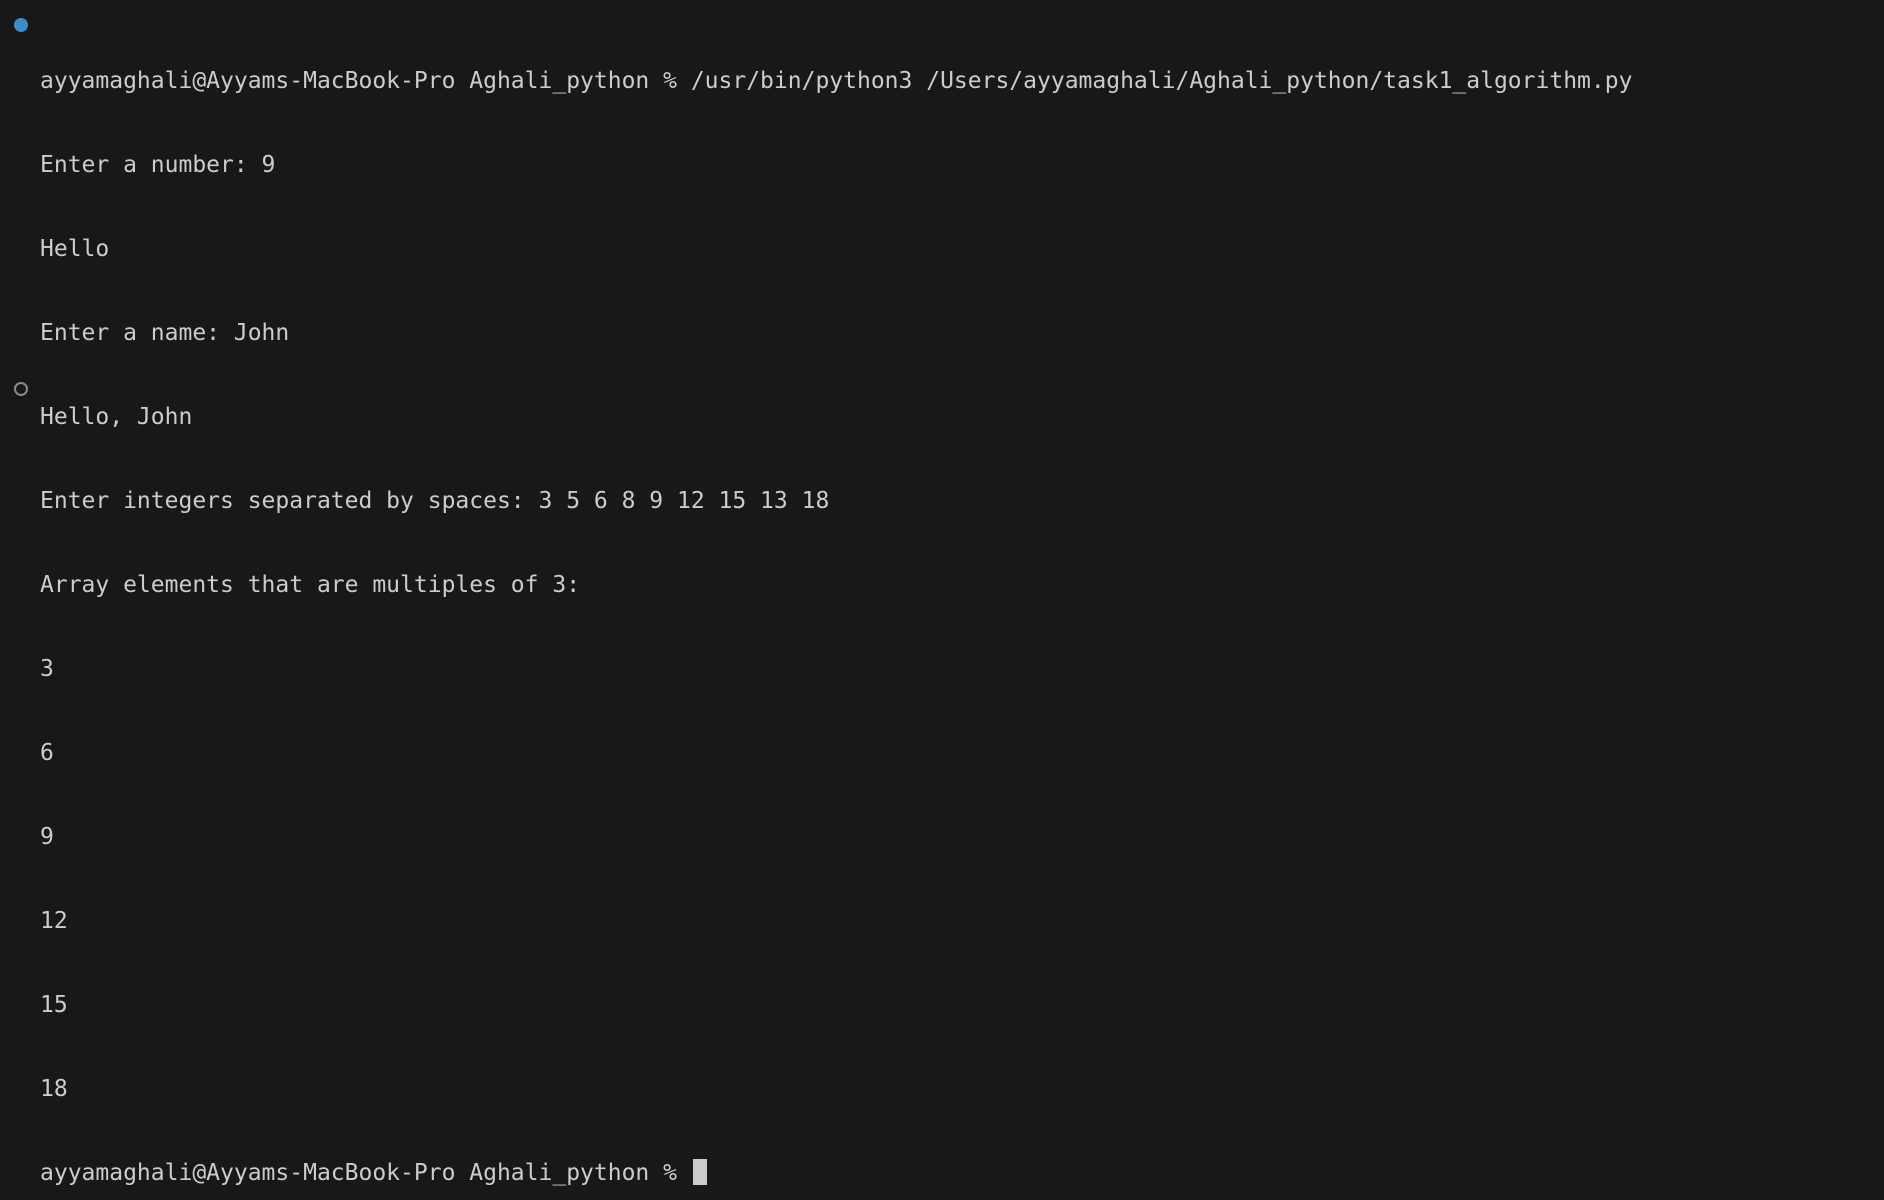  I want to click on output-line: 18, so click(54, 1089).